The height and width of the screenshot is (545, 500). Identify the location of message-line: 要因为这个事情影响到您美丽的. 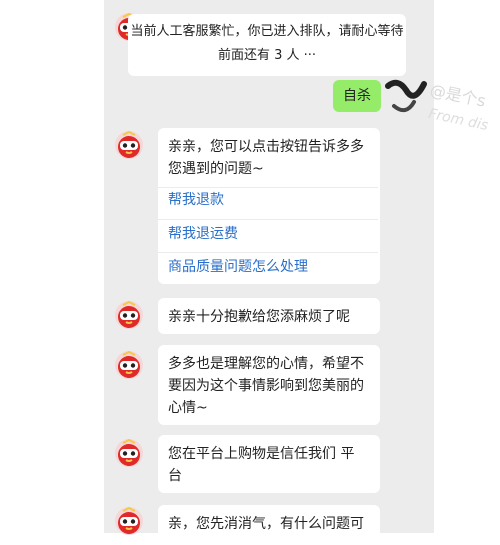
(266, 386).